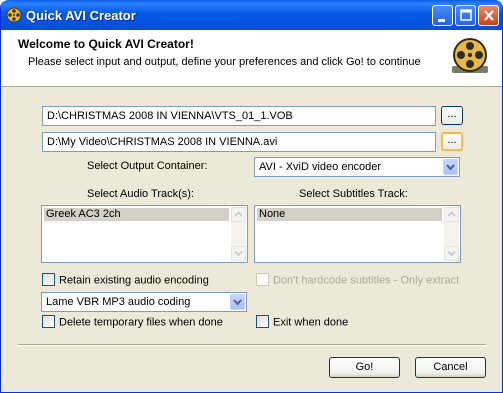  What do you see at coordinates (118, 302) in the screenshot?
I see `audio-coding-value: Lame VBR MP3 audio coding` at bounding box center [118, 302].